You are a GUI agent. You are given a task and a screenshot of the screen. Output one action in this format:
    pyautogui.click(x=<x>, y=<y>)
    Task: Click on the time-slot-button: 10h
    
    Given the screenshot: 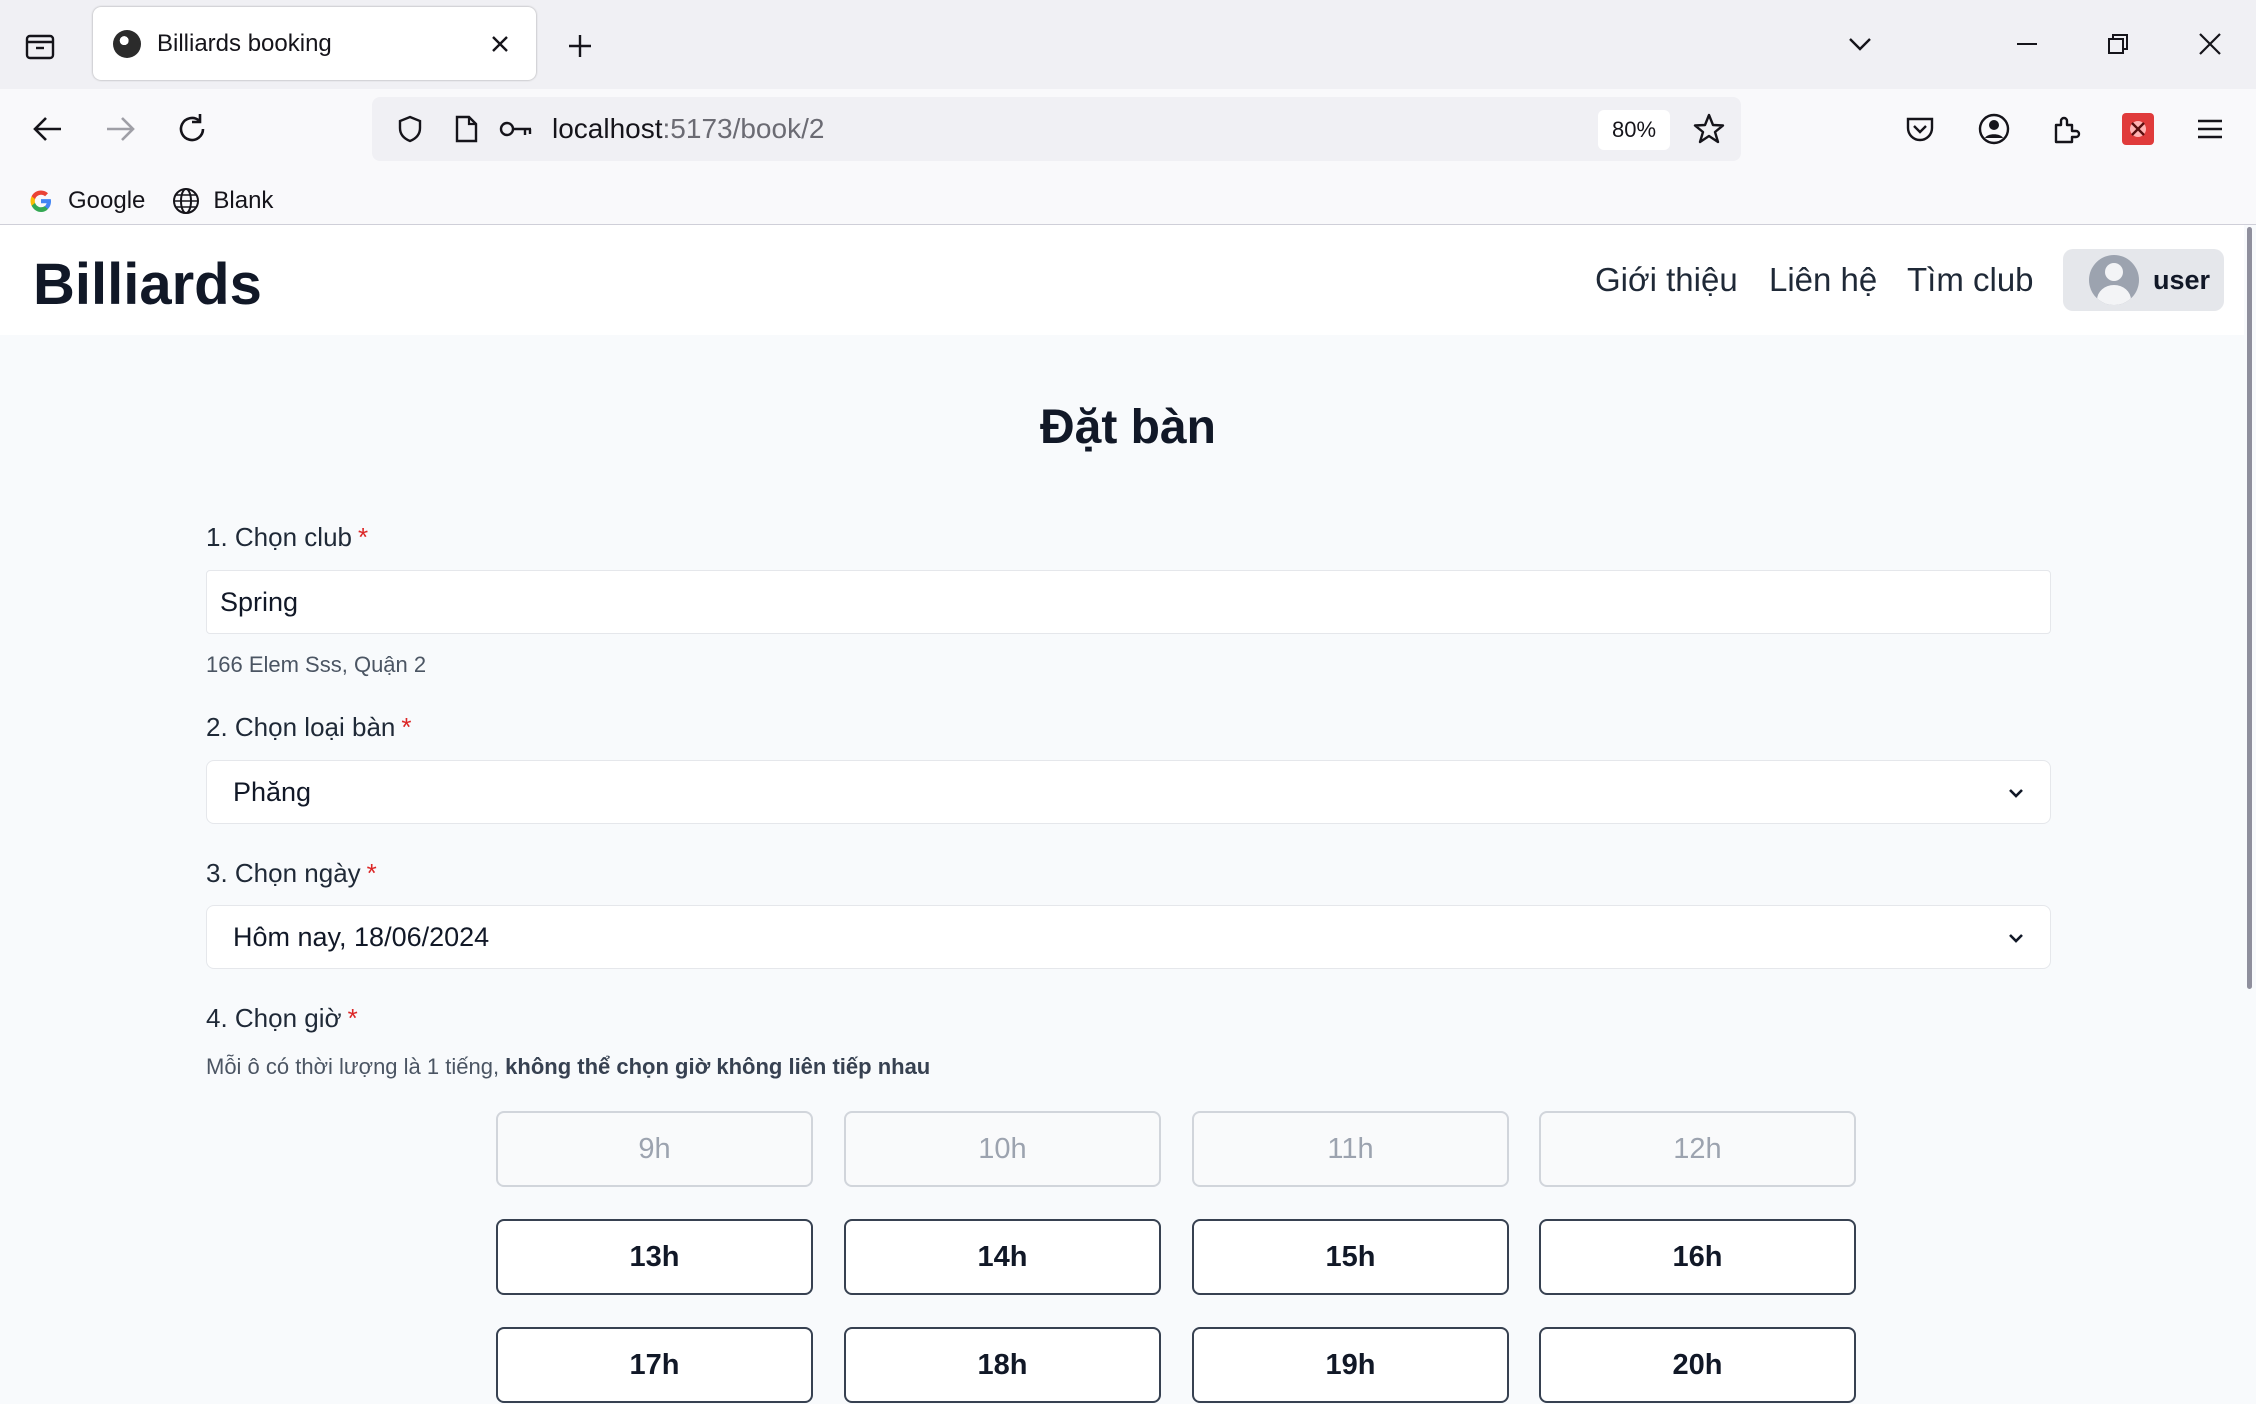 What is the action you would take?
    pyautogui.click(x=1002, y=1149)
    